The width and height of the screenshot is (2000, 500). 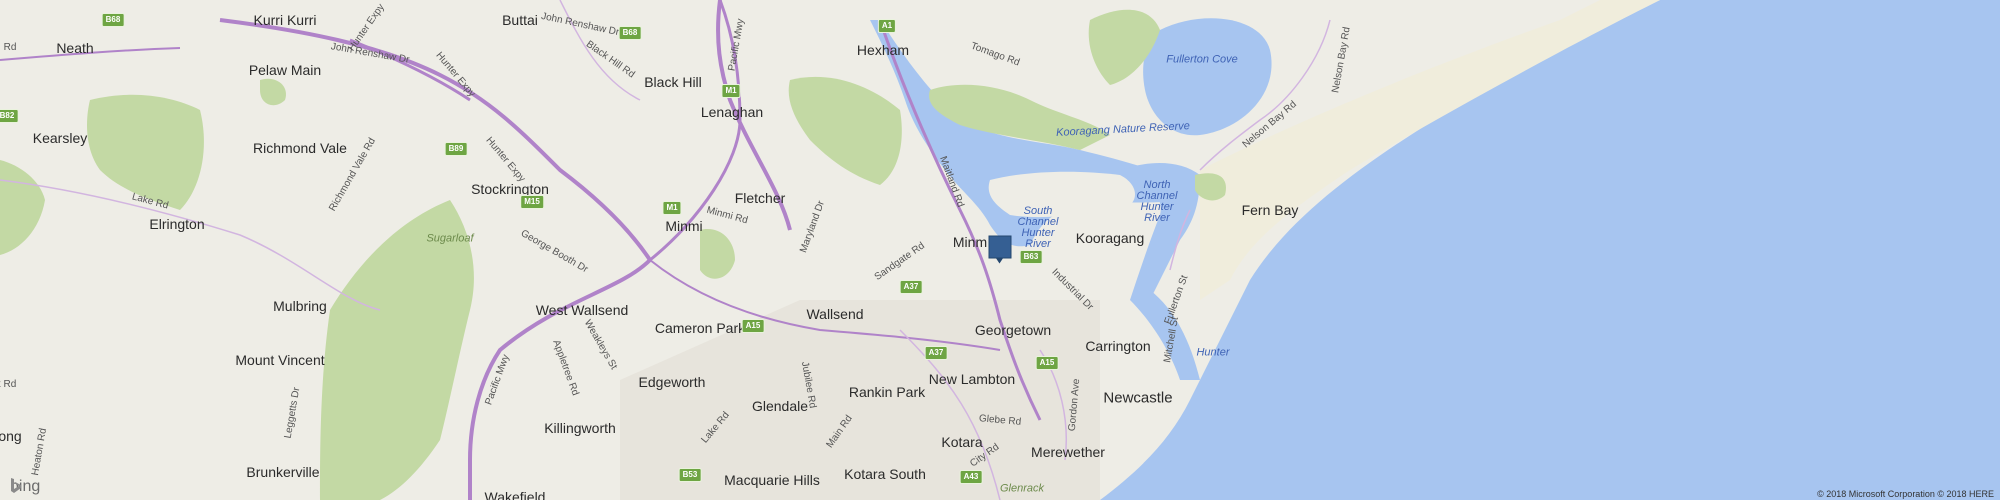 I want to click on place-label: Edgeworth, so click(x=672, y=382).